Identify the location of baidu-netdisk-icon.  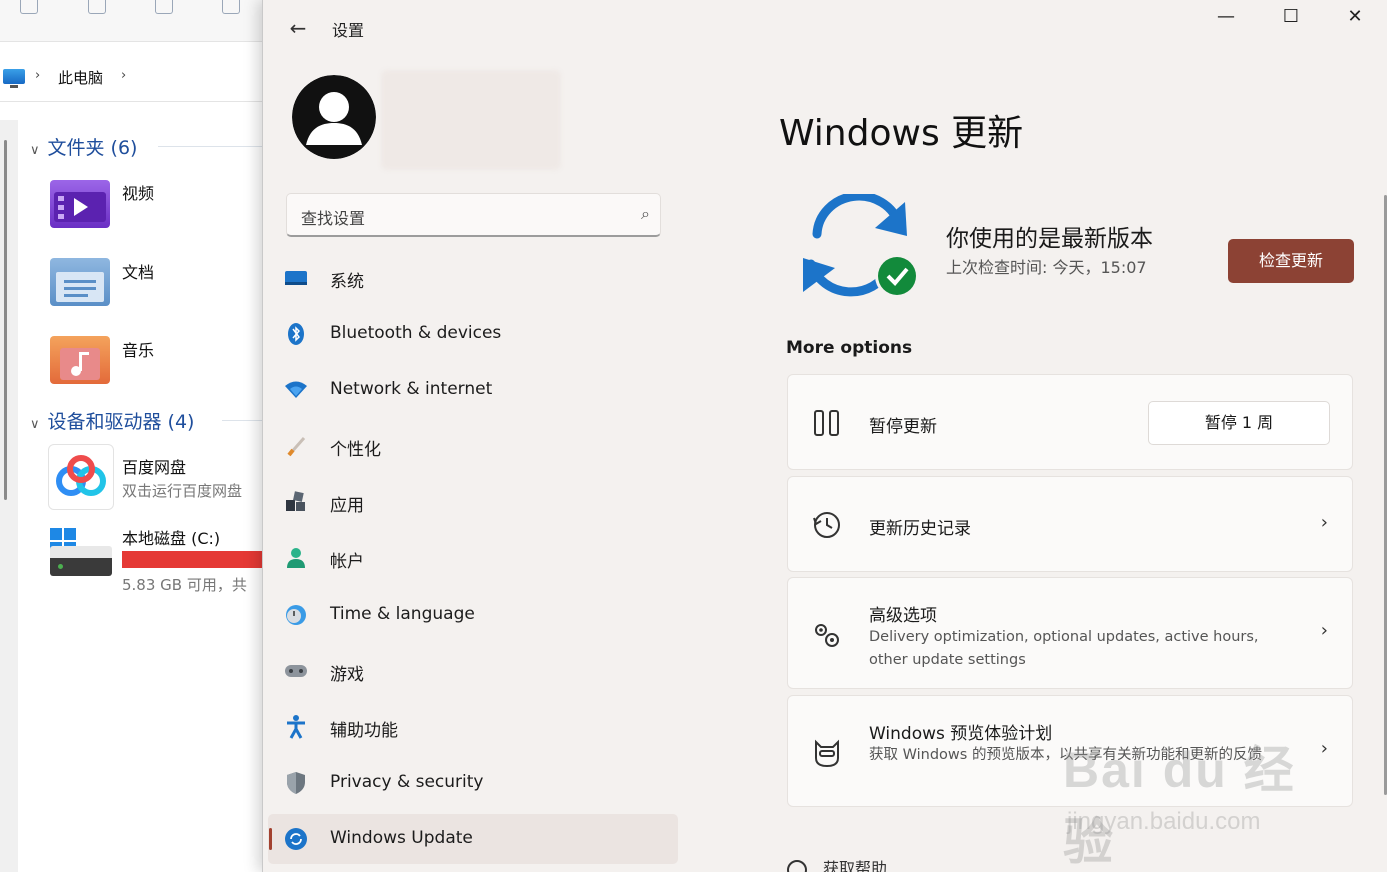
(81, 477).